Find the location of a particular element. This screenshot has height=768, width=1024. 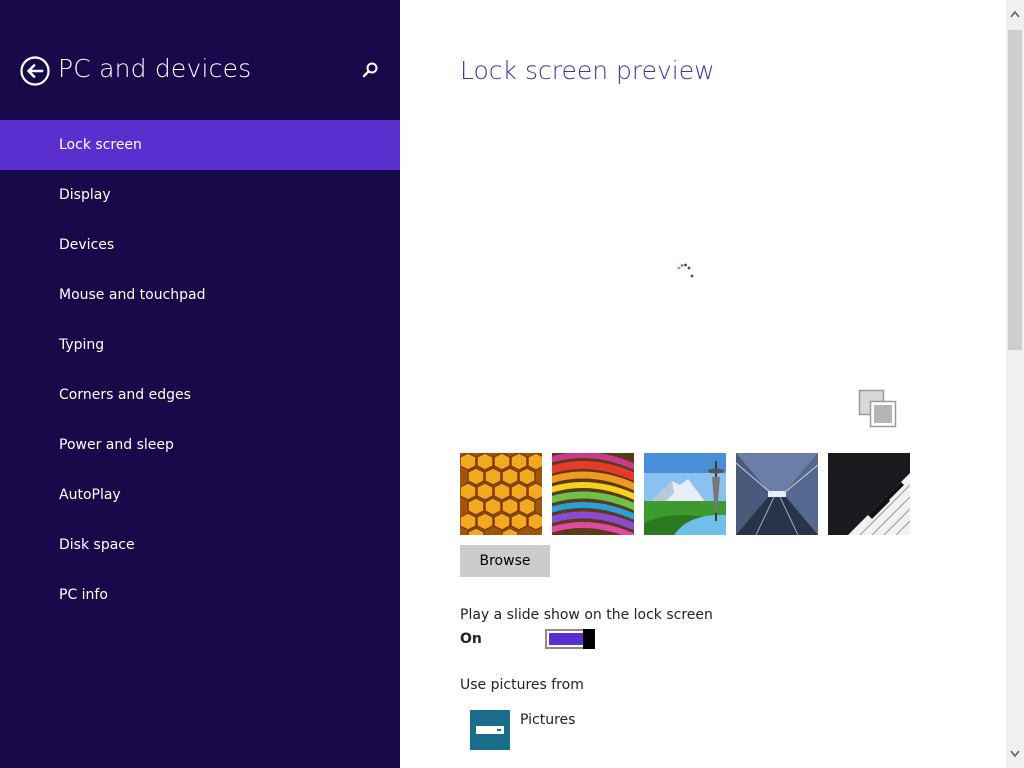

pictures-library-icon-dot is located at coordinates (499, 730).